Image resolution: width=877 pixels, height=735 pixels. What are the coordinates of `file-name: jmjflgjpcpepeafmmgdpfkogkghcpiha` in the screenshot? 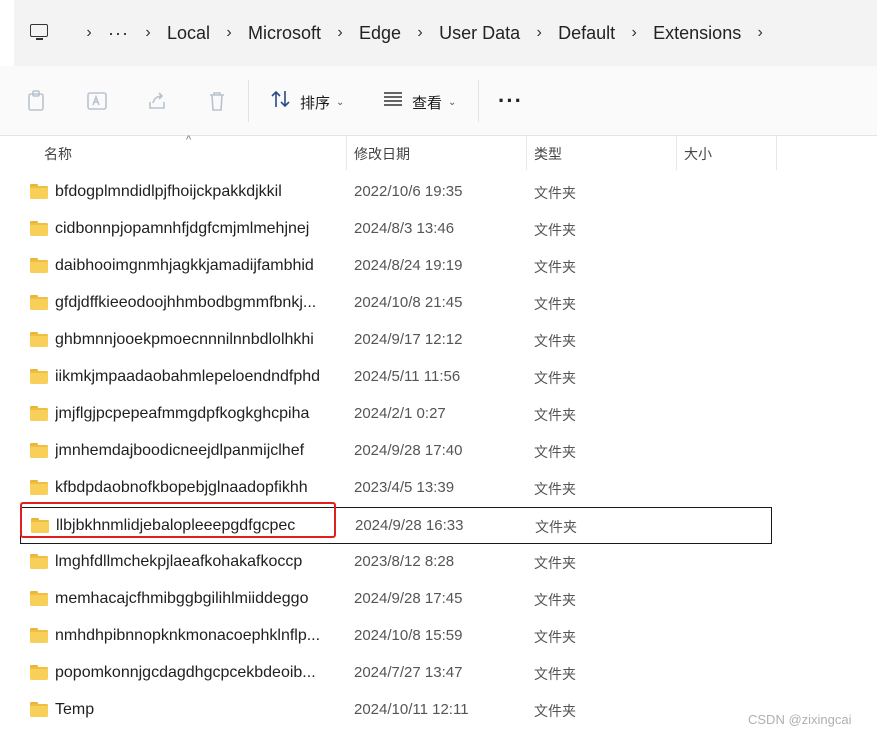 It's located at (182, 413).